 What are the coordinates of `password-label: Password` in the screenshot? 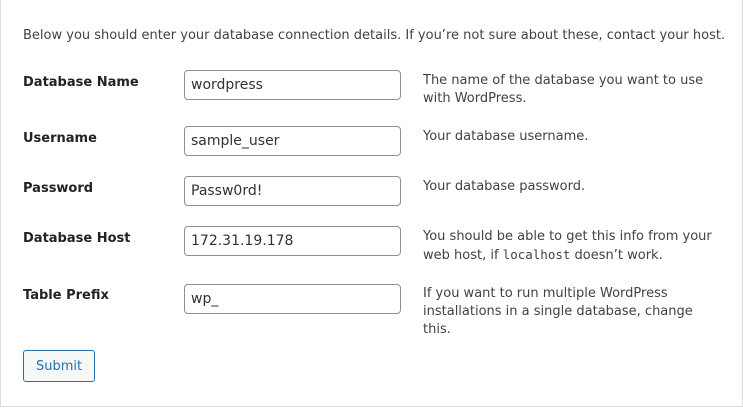 It's located at (58, 188).